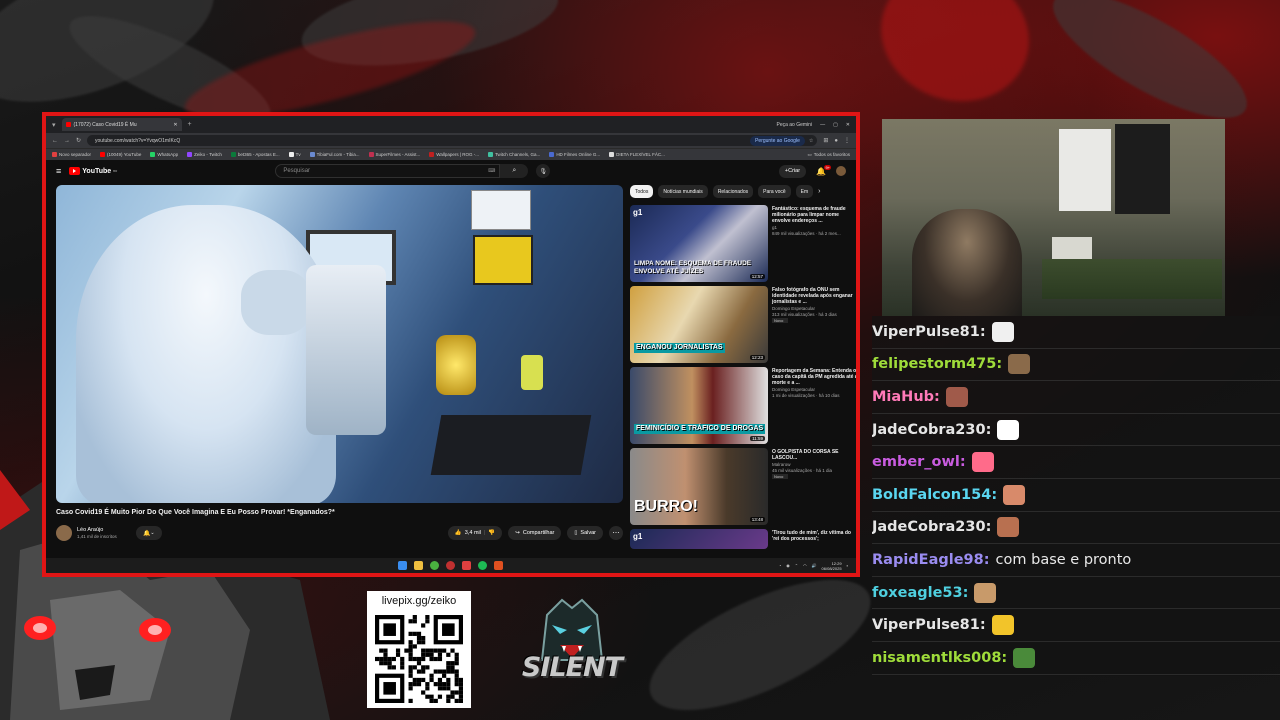 This screenshot has height=720, width=1280. Describe the element at coordinates (71, 154) in the screenshot. I see `bookmark: Novo separador` at that location.